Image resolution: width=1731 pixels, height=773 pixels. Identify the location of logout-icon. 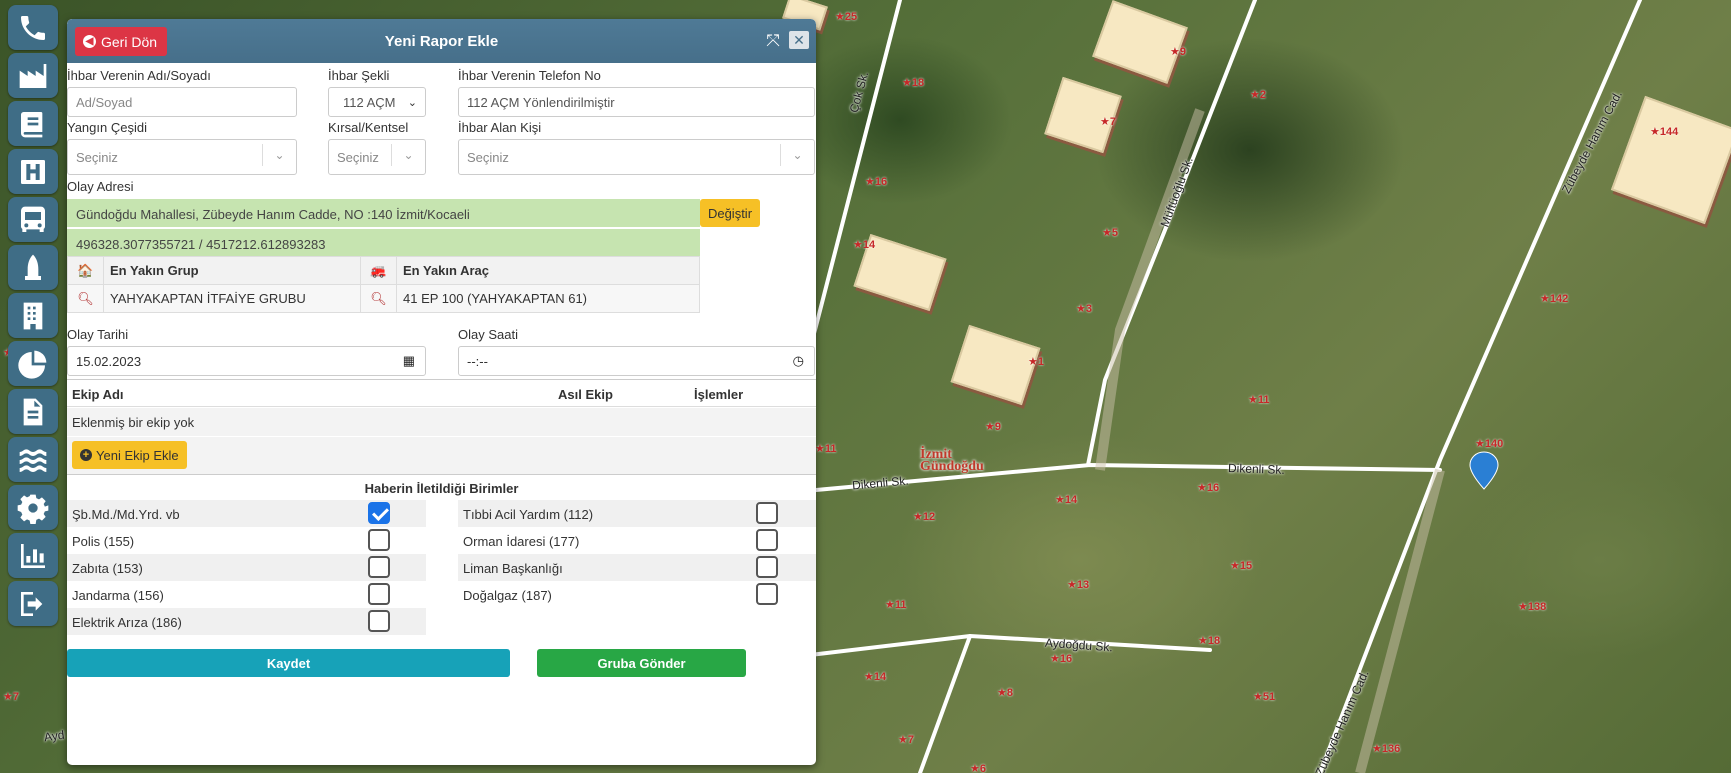
(32, 603).